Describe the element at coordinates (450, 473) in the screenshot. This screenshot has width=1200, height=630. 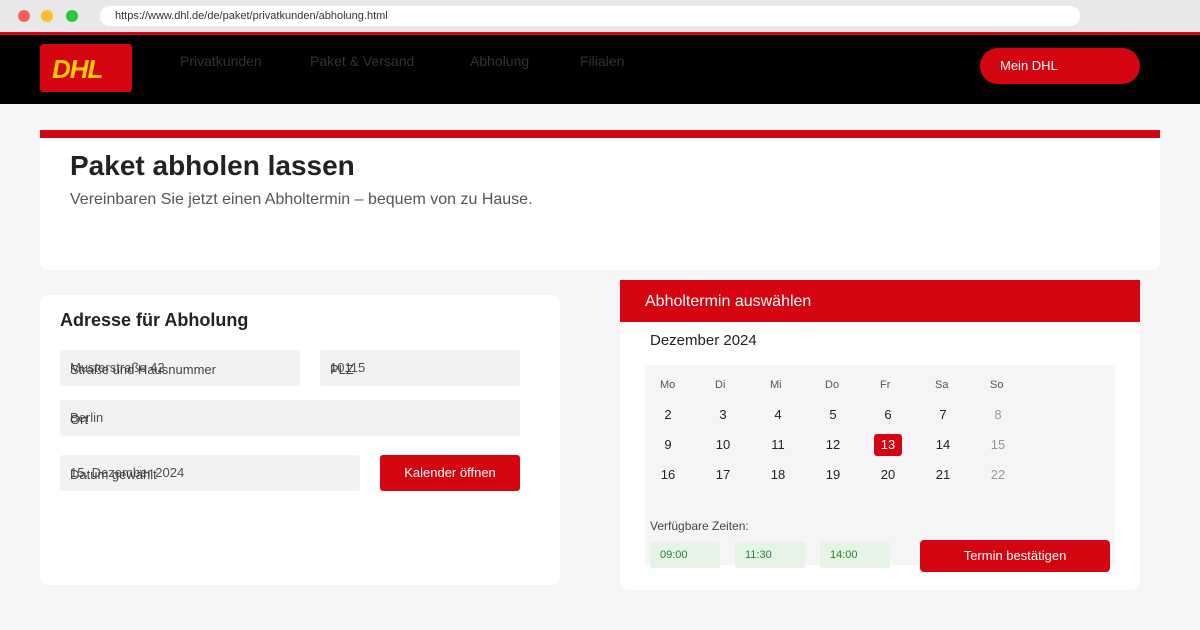
I see `open-calendar-button: Kalender öffnen` at that location.